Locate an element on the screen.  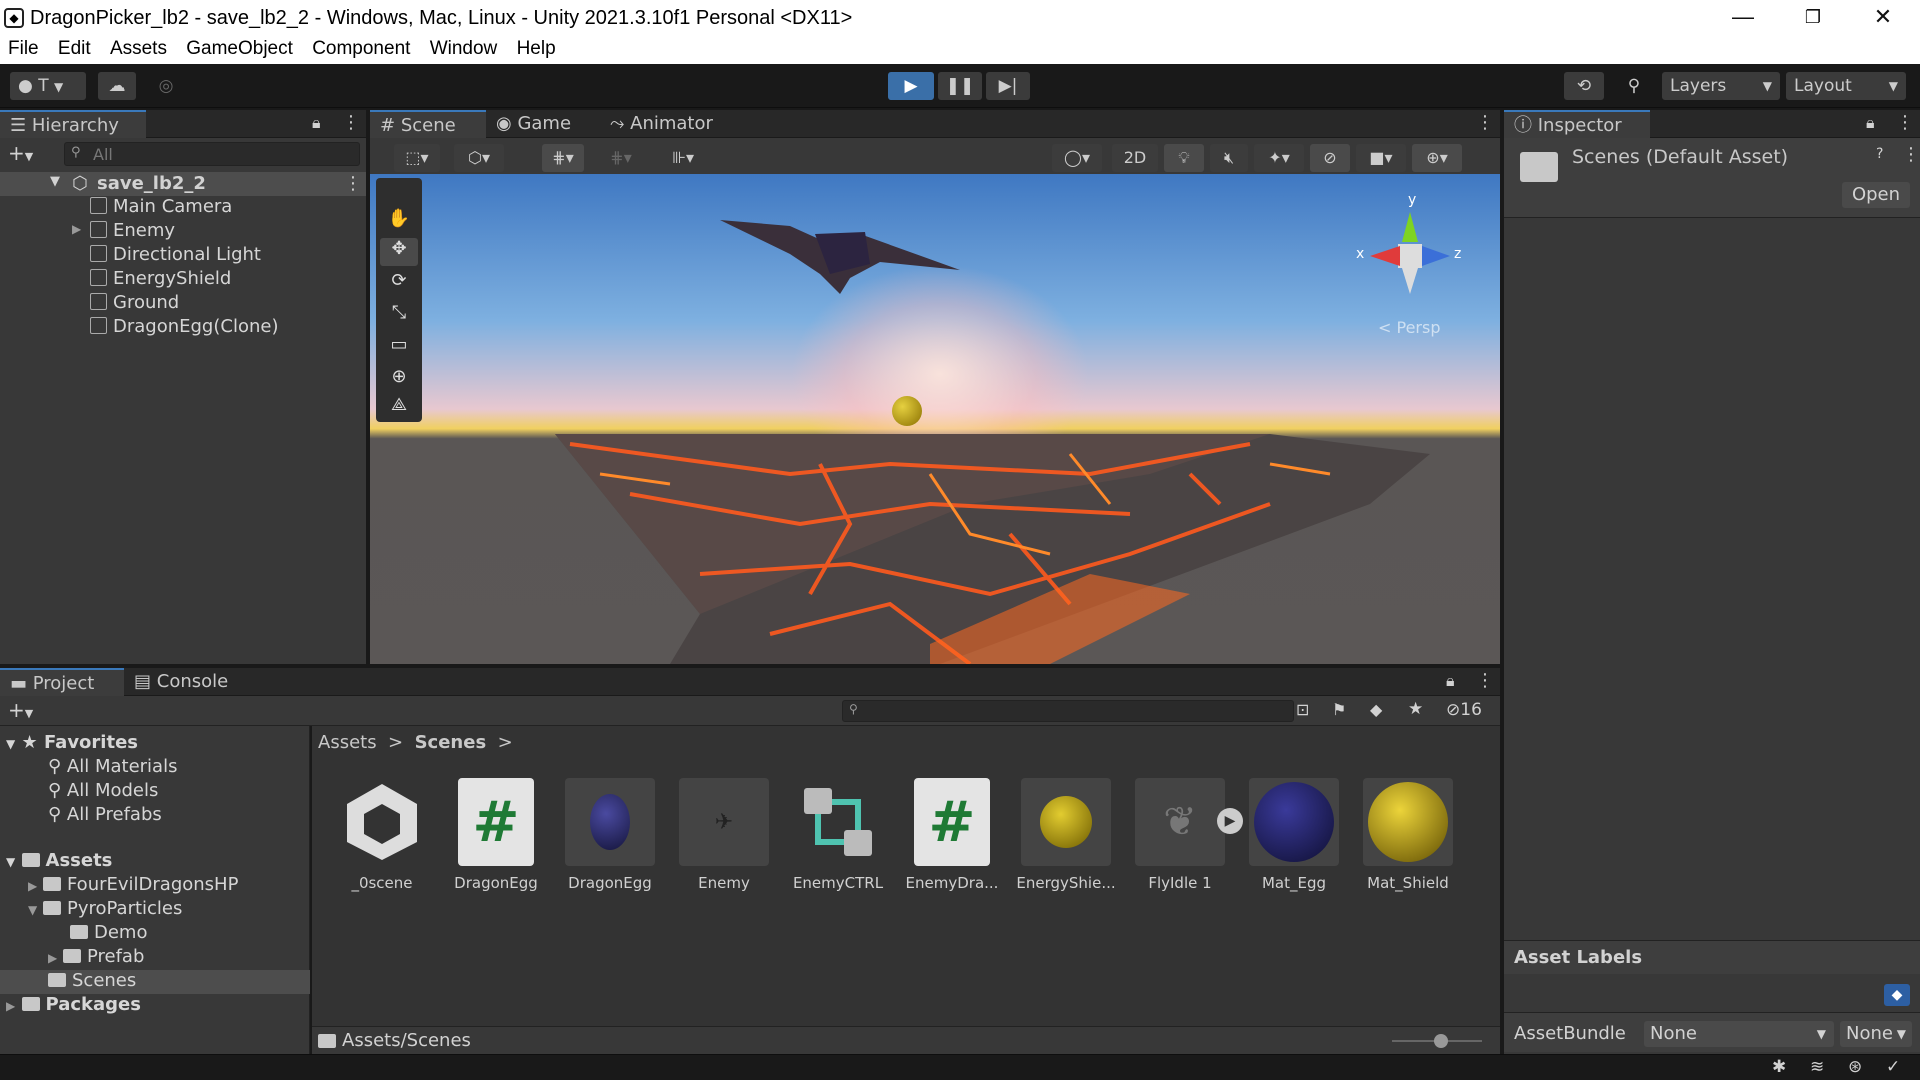
folder-pyroparticles: ▼ PyroParticles is located at coordinates (105, 908).